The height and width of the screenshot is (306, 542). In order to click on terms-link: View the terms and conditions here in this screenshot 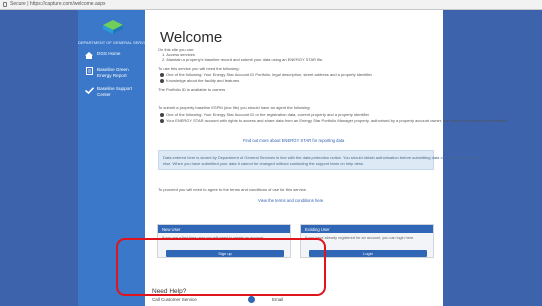, I will do `click(290, 200)`.